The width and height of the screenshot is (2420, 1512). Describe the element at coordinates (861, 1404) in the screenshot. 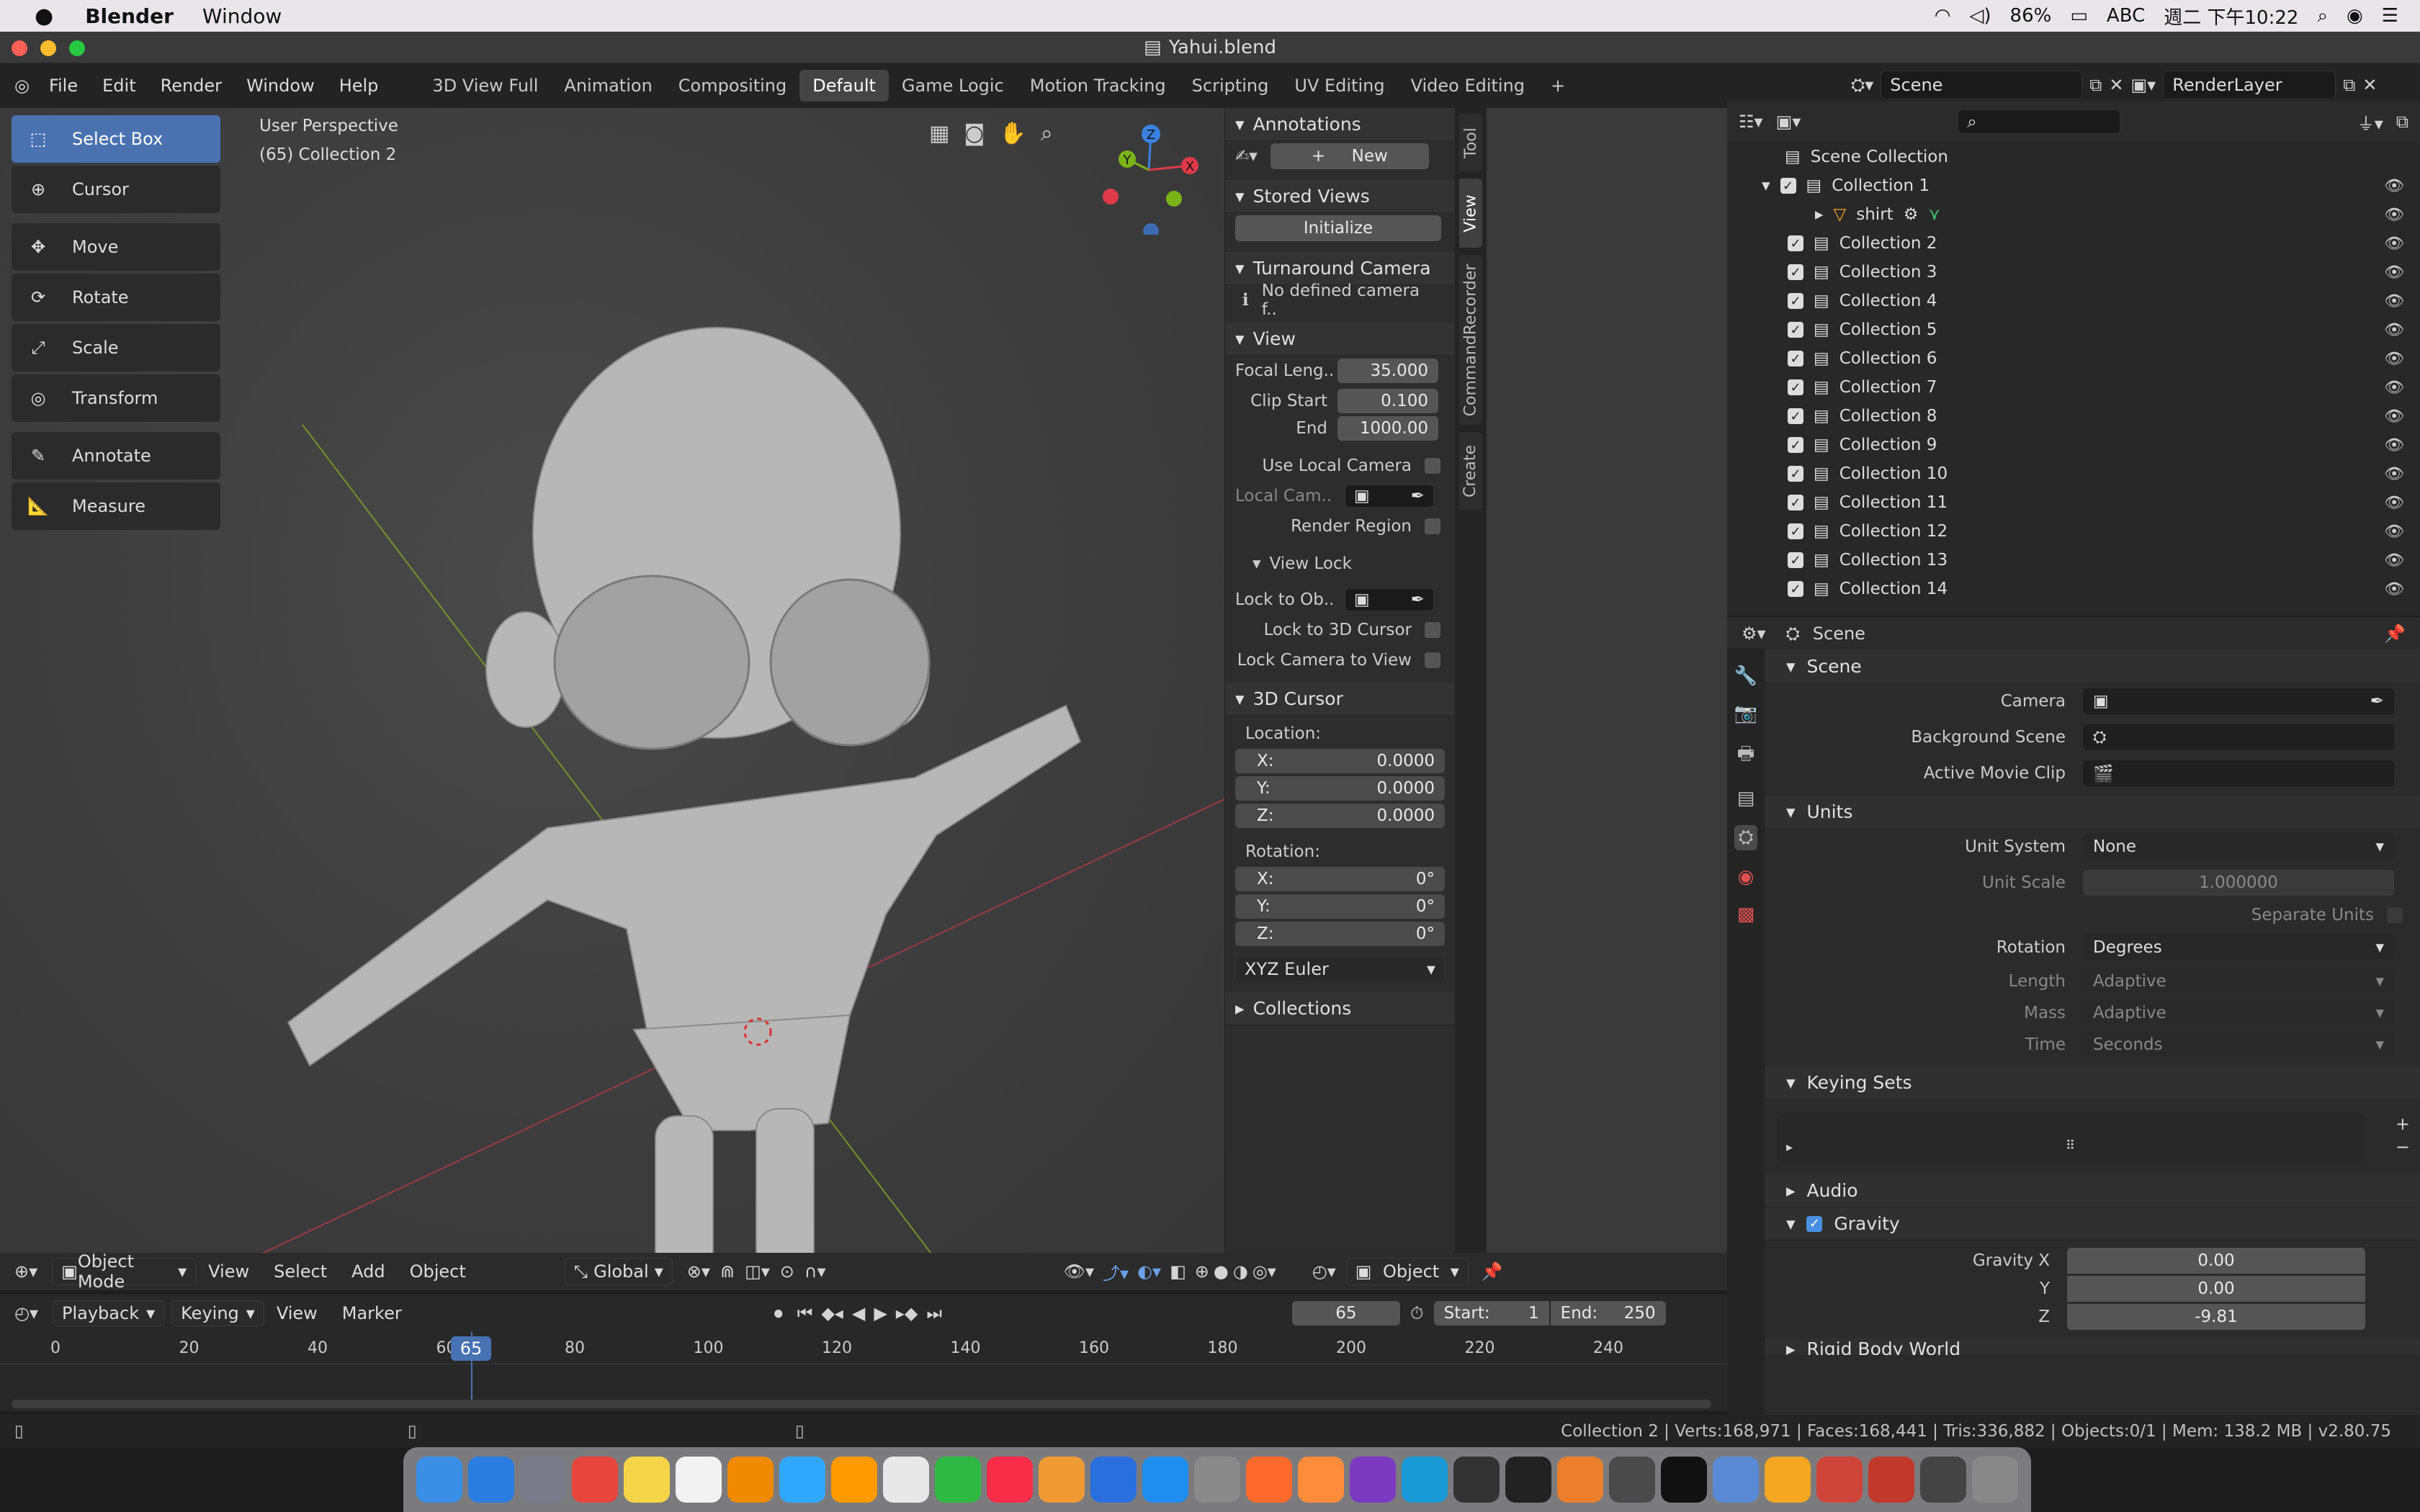

I see `timeline-scrollbar` at that location.